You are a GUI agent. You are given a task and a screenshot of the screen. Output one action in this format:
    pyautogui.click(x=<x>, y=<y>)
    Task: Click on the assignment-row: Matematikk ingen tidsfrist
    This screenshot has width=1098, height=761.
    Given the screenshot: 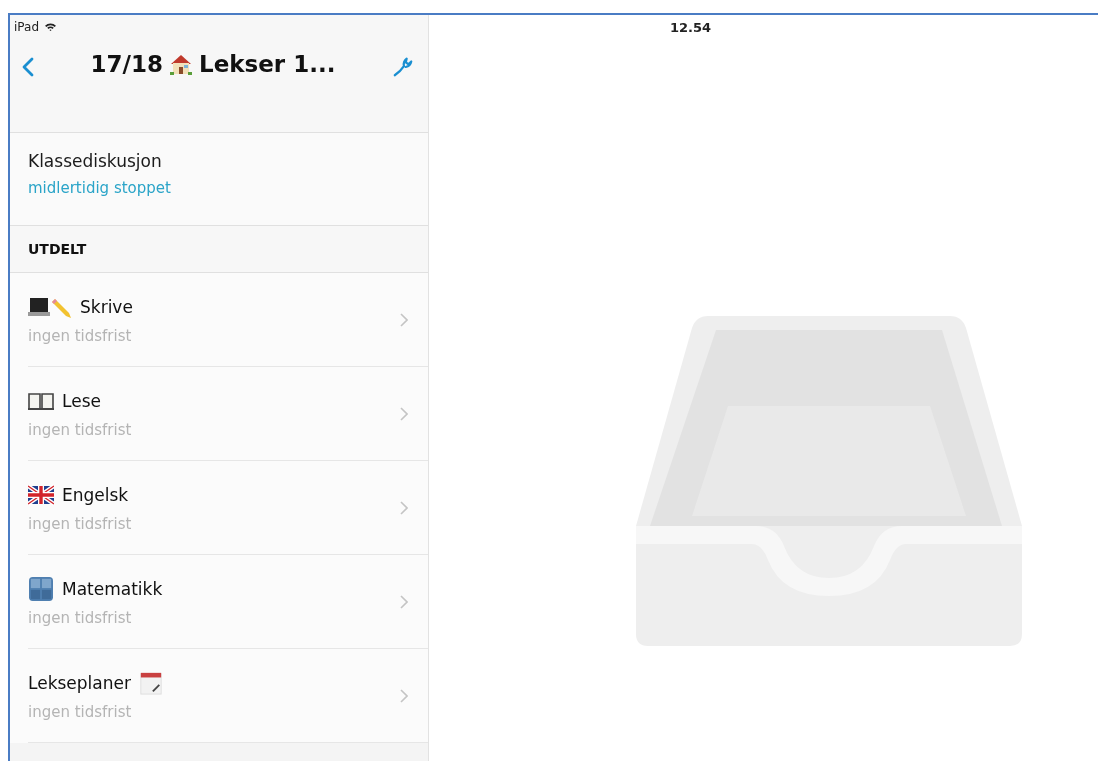 What is the action you would take?
    pyautogui.click(x=228, y=602)
    